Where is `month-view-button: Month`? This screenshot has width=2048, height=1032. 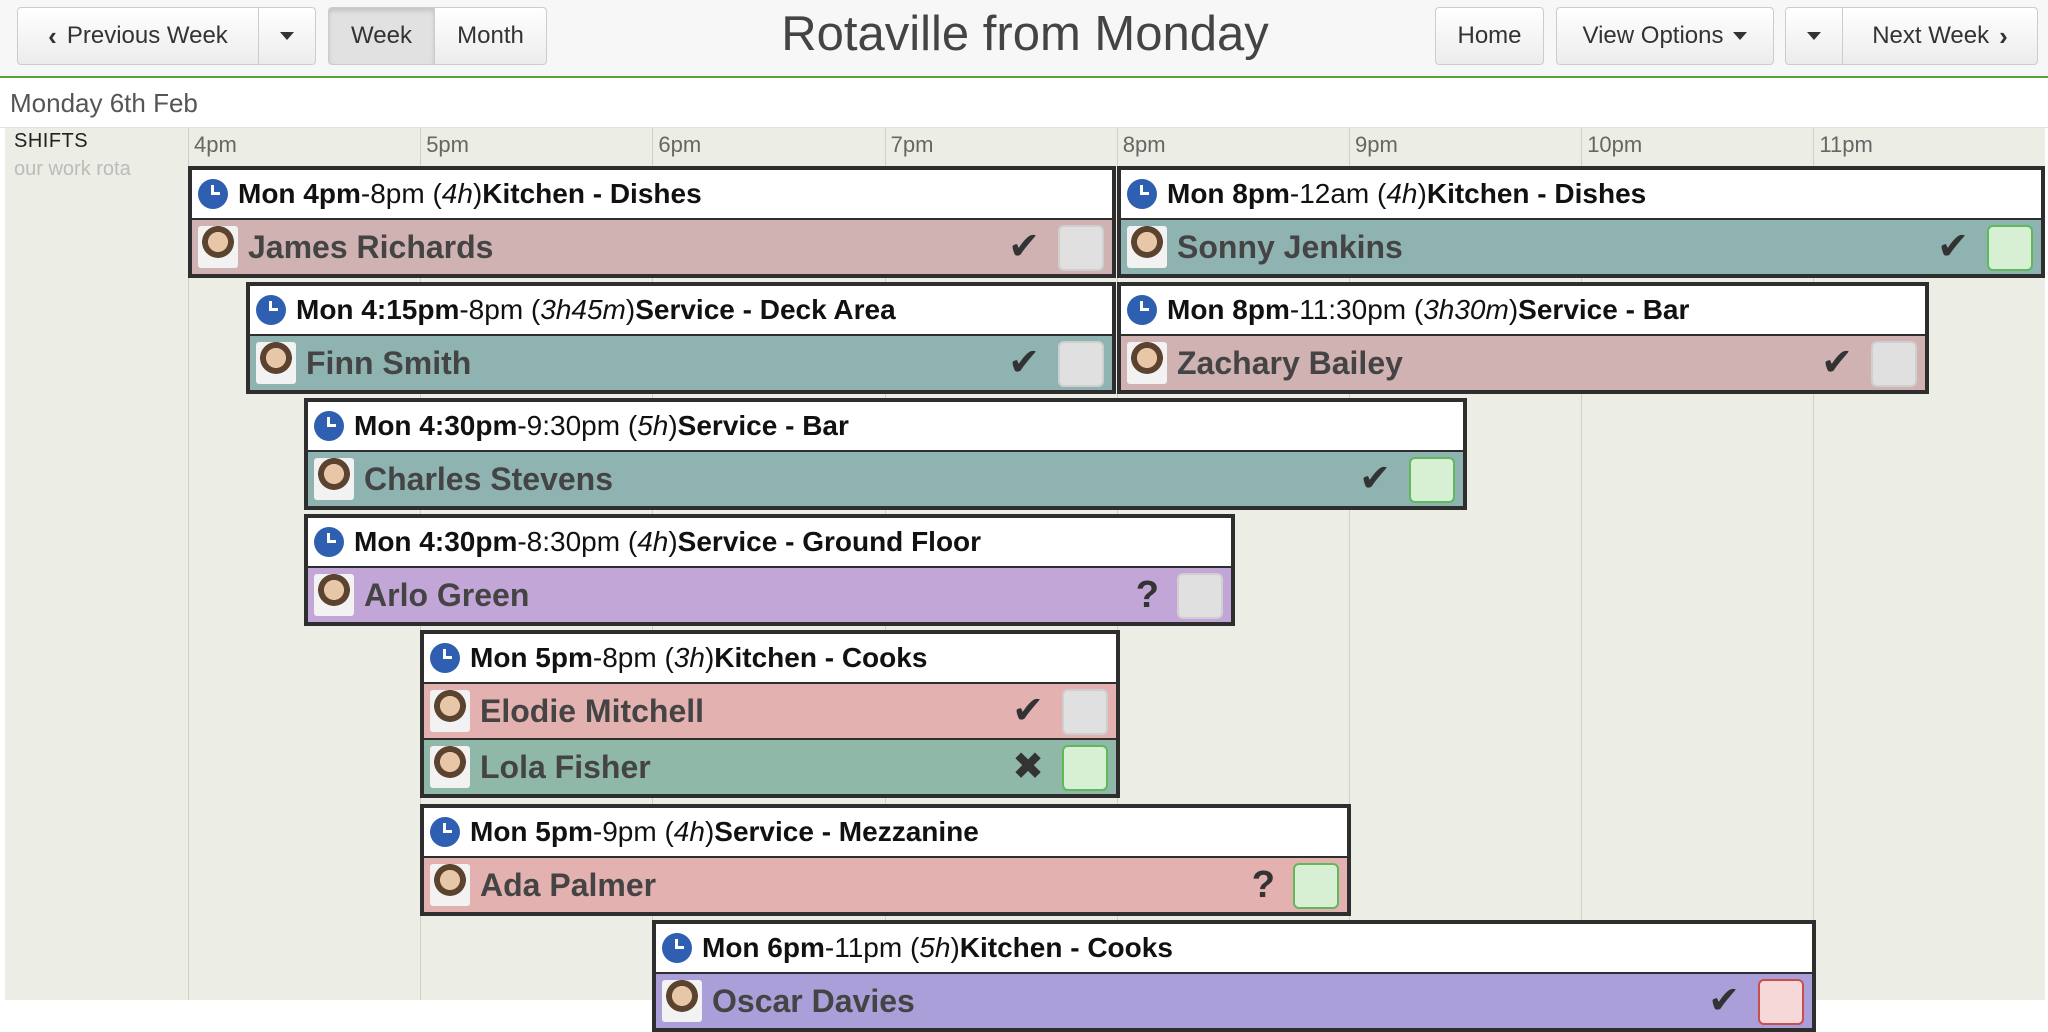
month-view-button: Month is located at coordinates (490, 36).